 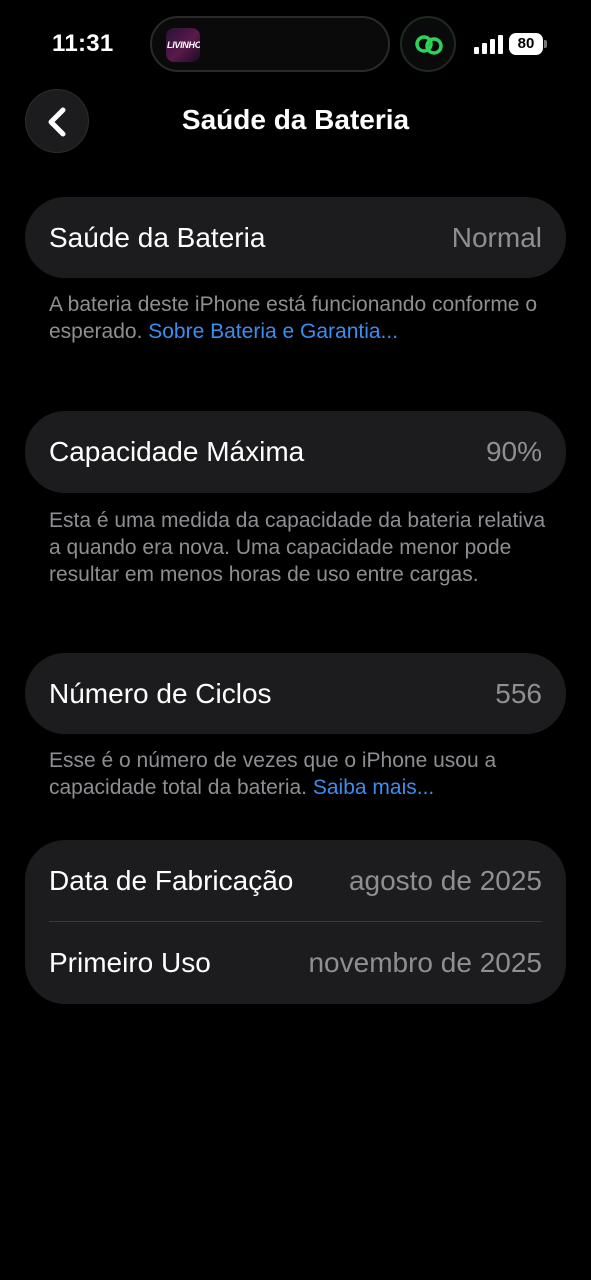 I want to click on page-title: Saúde da Bateria, so click(x=295, y=119).